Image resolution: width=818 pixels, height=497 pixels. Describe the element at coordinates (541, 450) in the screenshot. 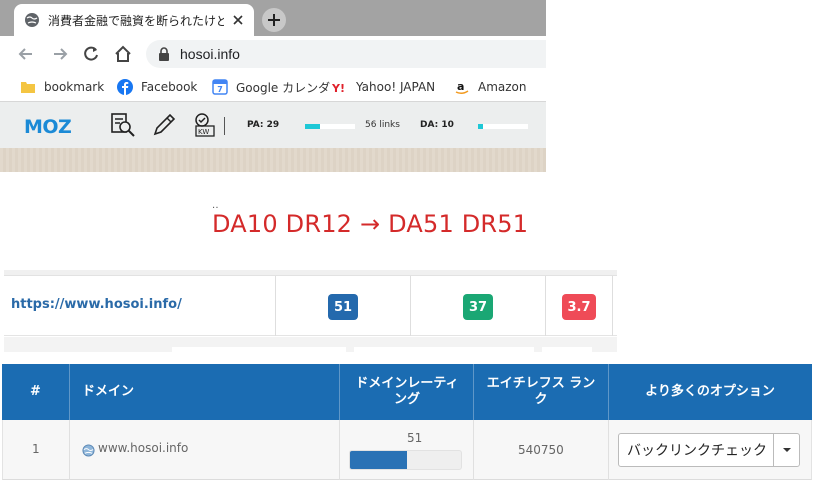

I see `row-ahrefs-rank: 540750` at that location.